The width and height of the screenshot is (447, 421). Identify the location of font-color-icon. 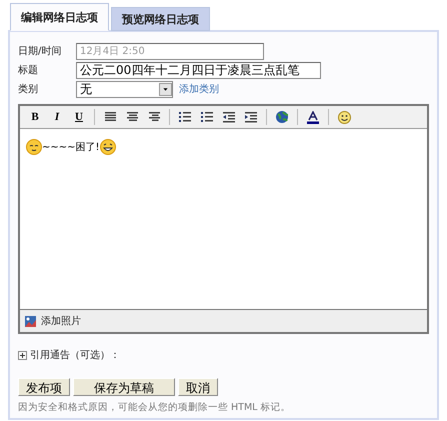
(313, 117).